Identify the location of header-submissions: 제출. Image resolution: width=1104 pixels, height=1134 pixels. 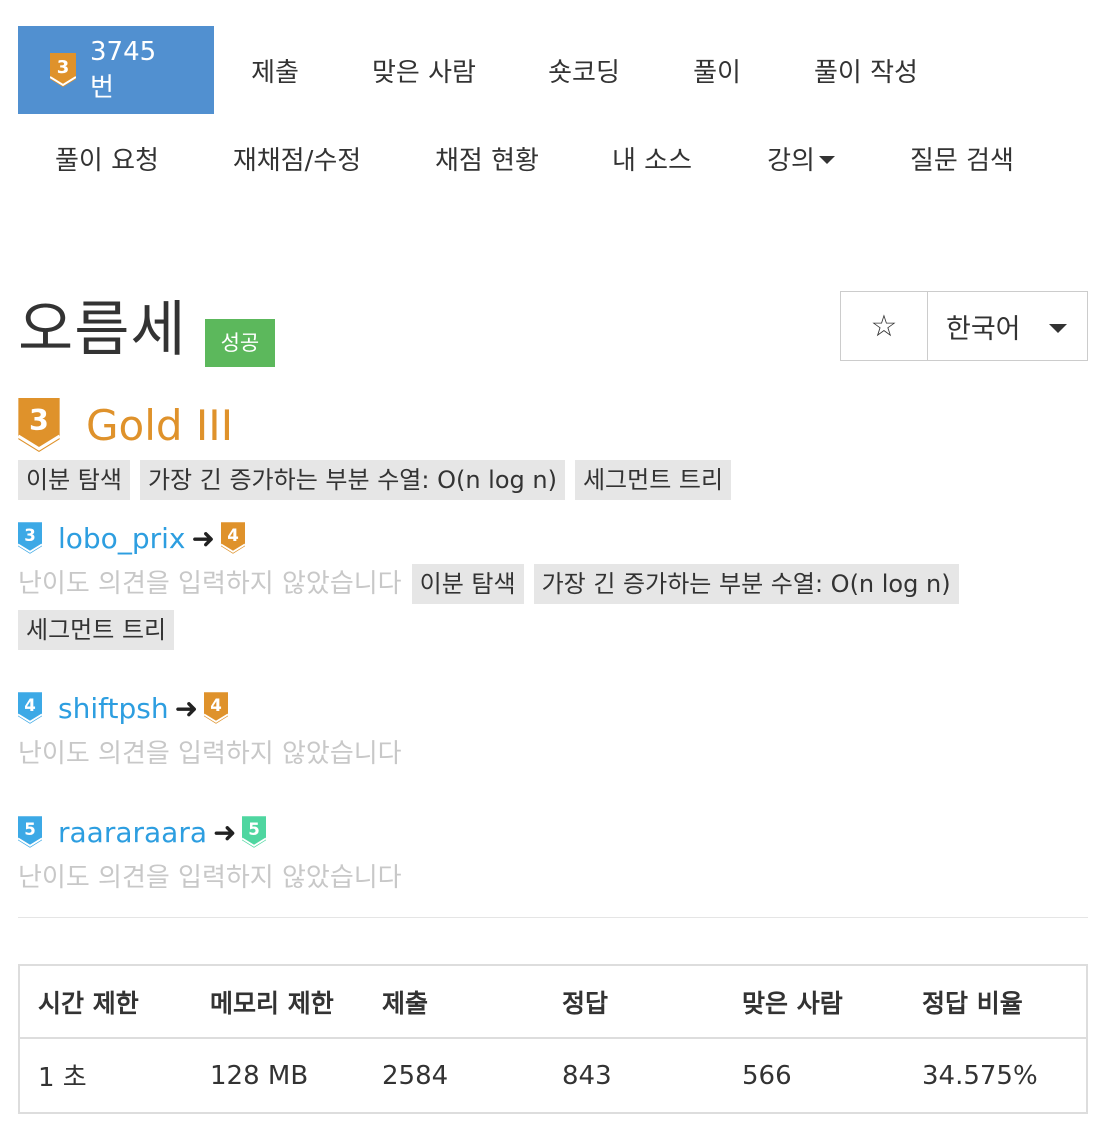
(454, 1002).